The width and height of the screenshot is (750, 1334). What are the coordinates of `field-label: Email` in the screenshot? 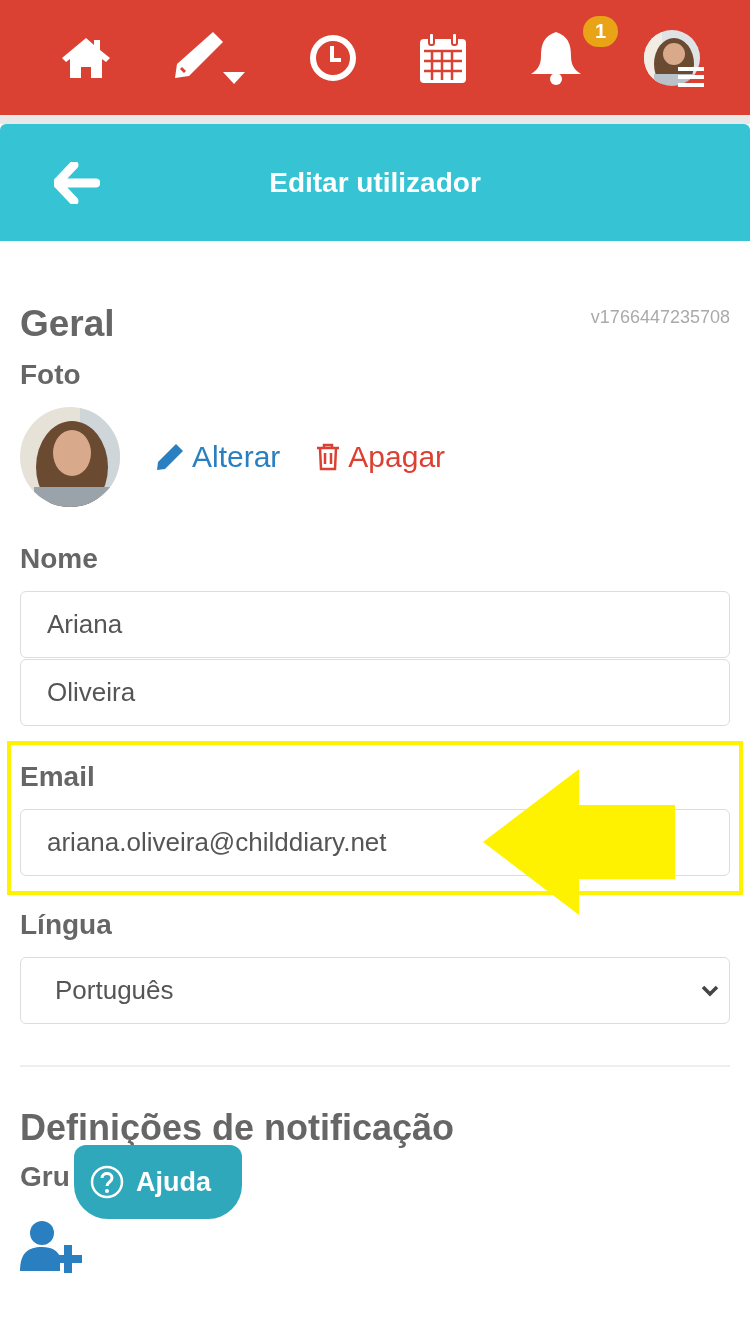 It's located at (57, 777).